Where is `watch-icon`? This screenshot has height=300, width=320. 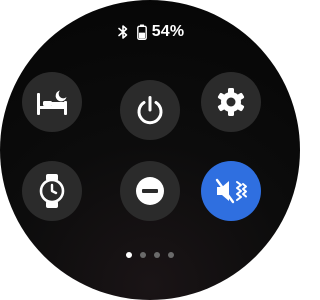
watch-icon is located at coordinates (52, 191).